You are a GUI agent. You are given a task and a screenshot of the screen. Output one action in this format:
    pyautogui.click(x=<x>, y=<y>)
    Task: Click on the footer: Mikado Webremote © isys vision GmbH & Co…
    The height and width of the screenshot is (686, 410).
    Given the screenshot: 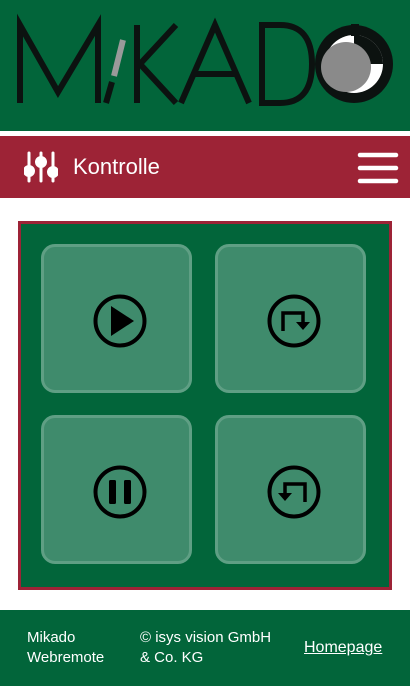 What is the action you would take?
    pyautogui.click(x=205, y=648)
    